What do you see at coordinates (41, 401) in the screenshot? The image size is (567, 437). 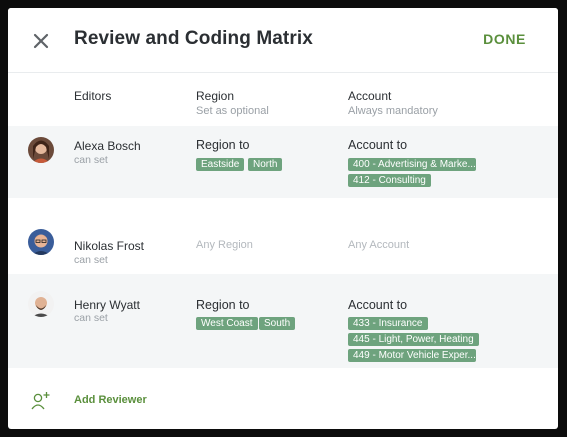 I see `add-user-icon` at bounding box center [41, 401].